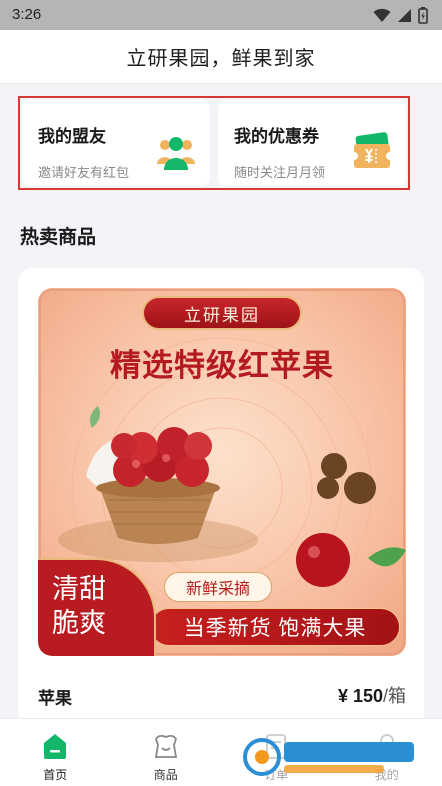  Describe the element at coordinates (116, 143) in the screenshot. I see `my-allies-card: 我的盟友 邀请好友有红包` at that location.